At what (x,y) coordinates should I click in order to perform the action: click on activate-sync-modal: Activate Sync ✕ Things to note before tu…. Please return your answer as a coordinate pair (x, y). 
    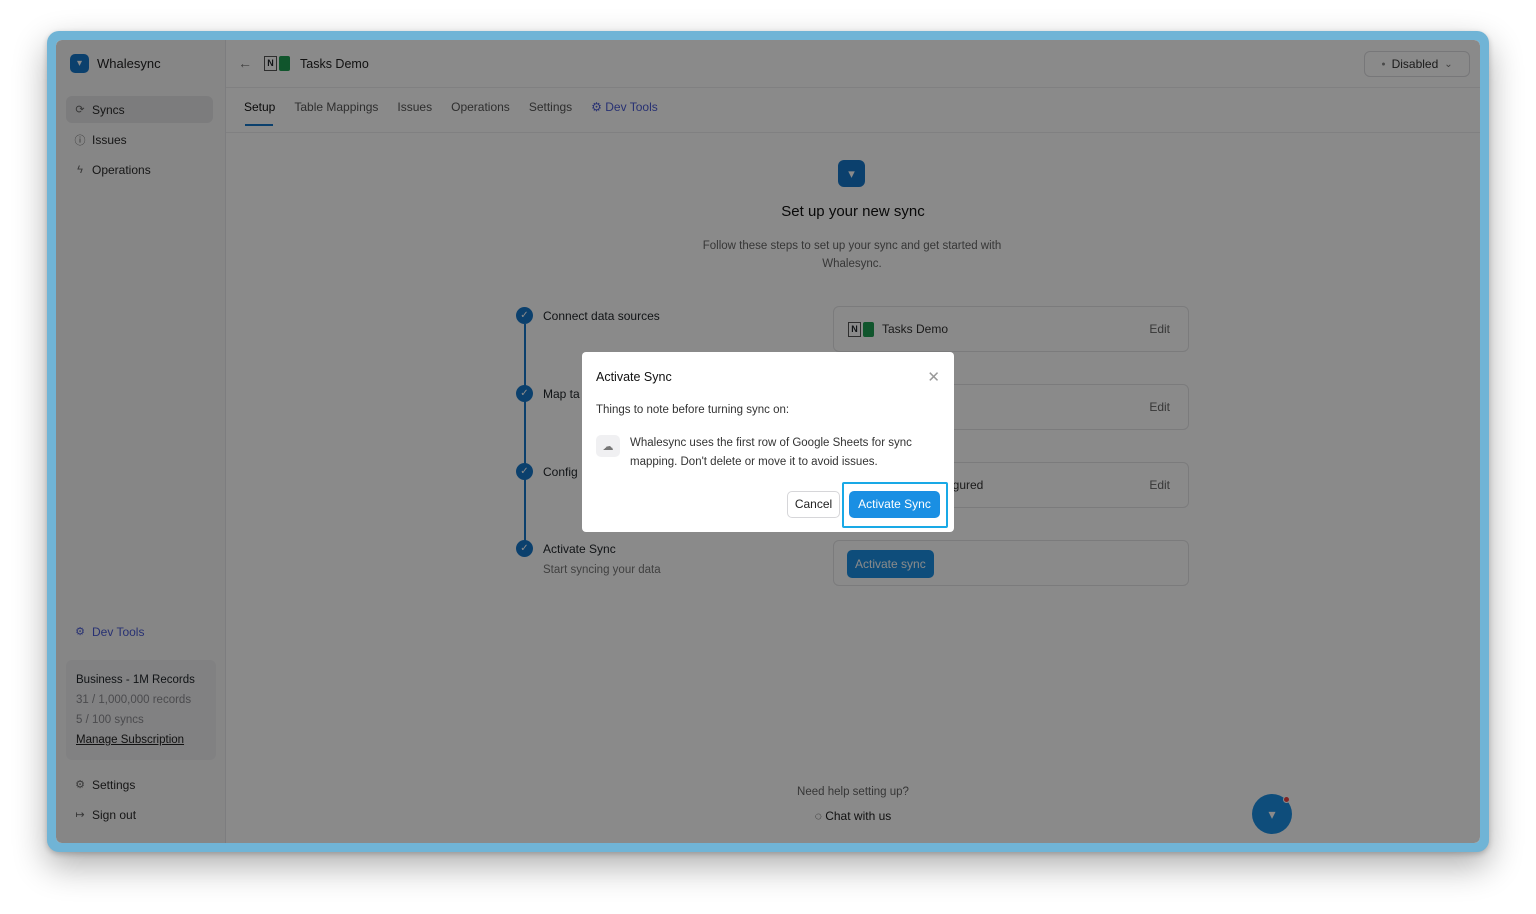
    Looking at the image, I should click on (768, 442).